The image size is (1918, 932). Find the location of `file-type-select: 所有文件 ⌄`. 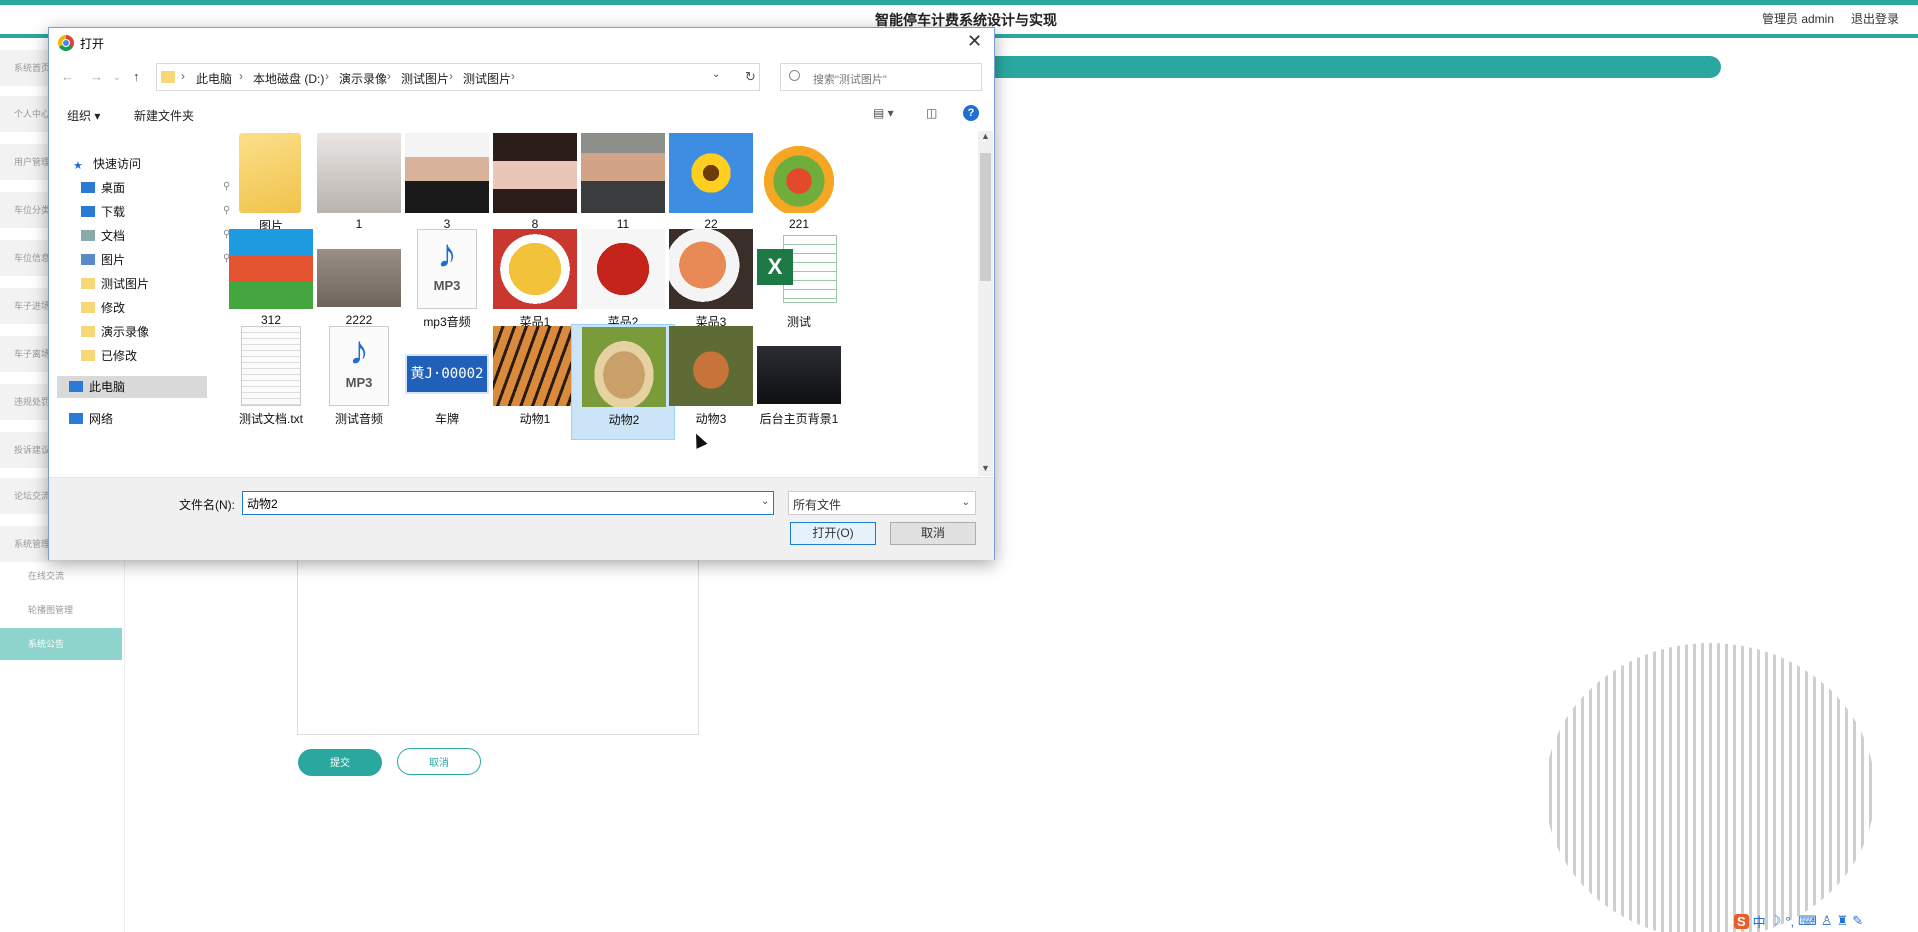

file-type-select: 所有文件 ⌄ is located at coordinates (882, 503).